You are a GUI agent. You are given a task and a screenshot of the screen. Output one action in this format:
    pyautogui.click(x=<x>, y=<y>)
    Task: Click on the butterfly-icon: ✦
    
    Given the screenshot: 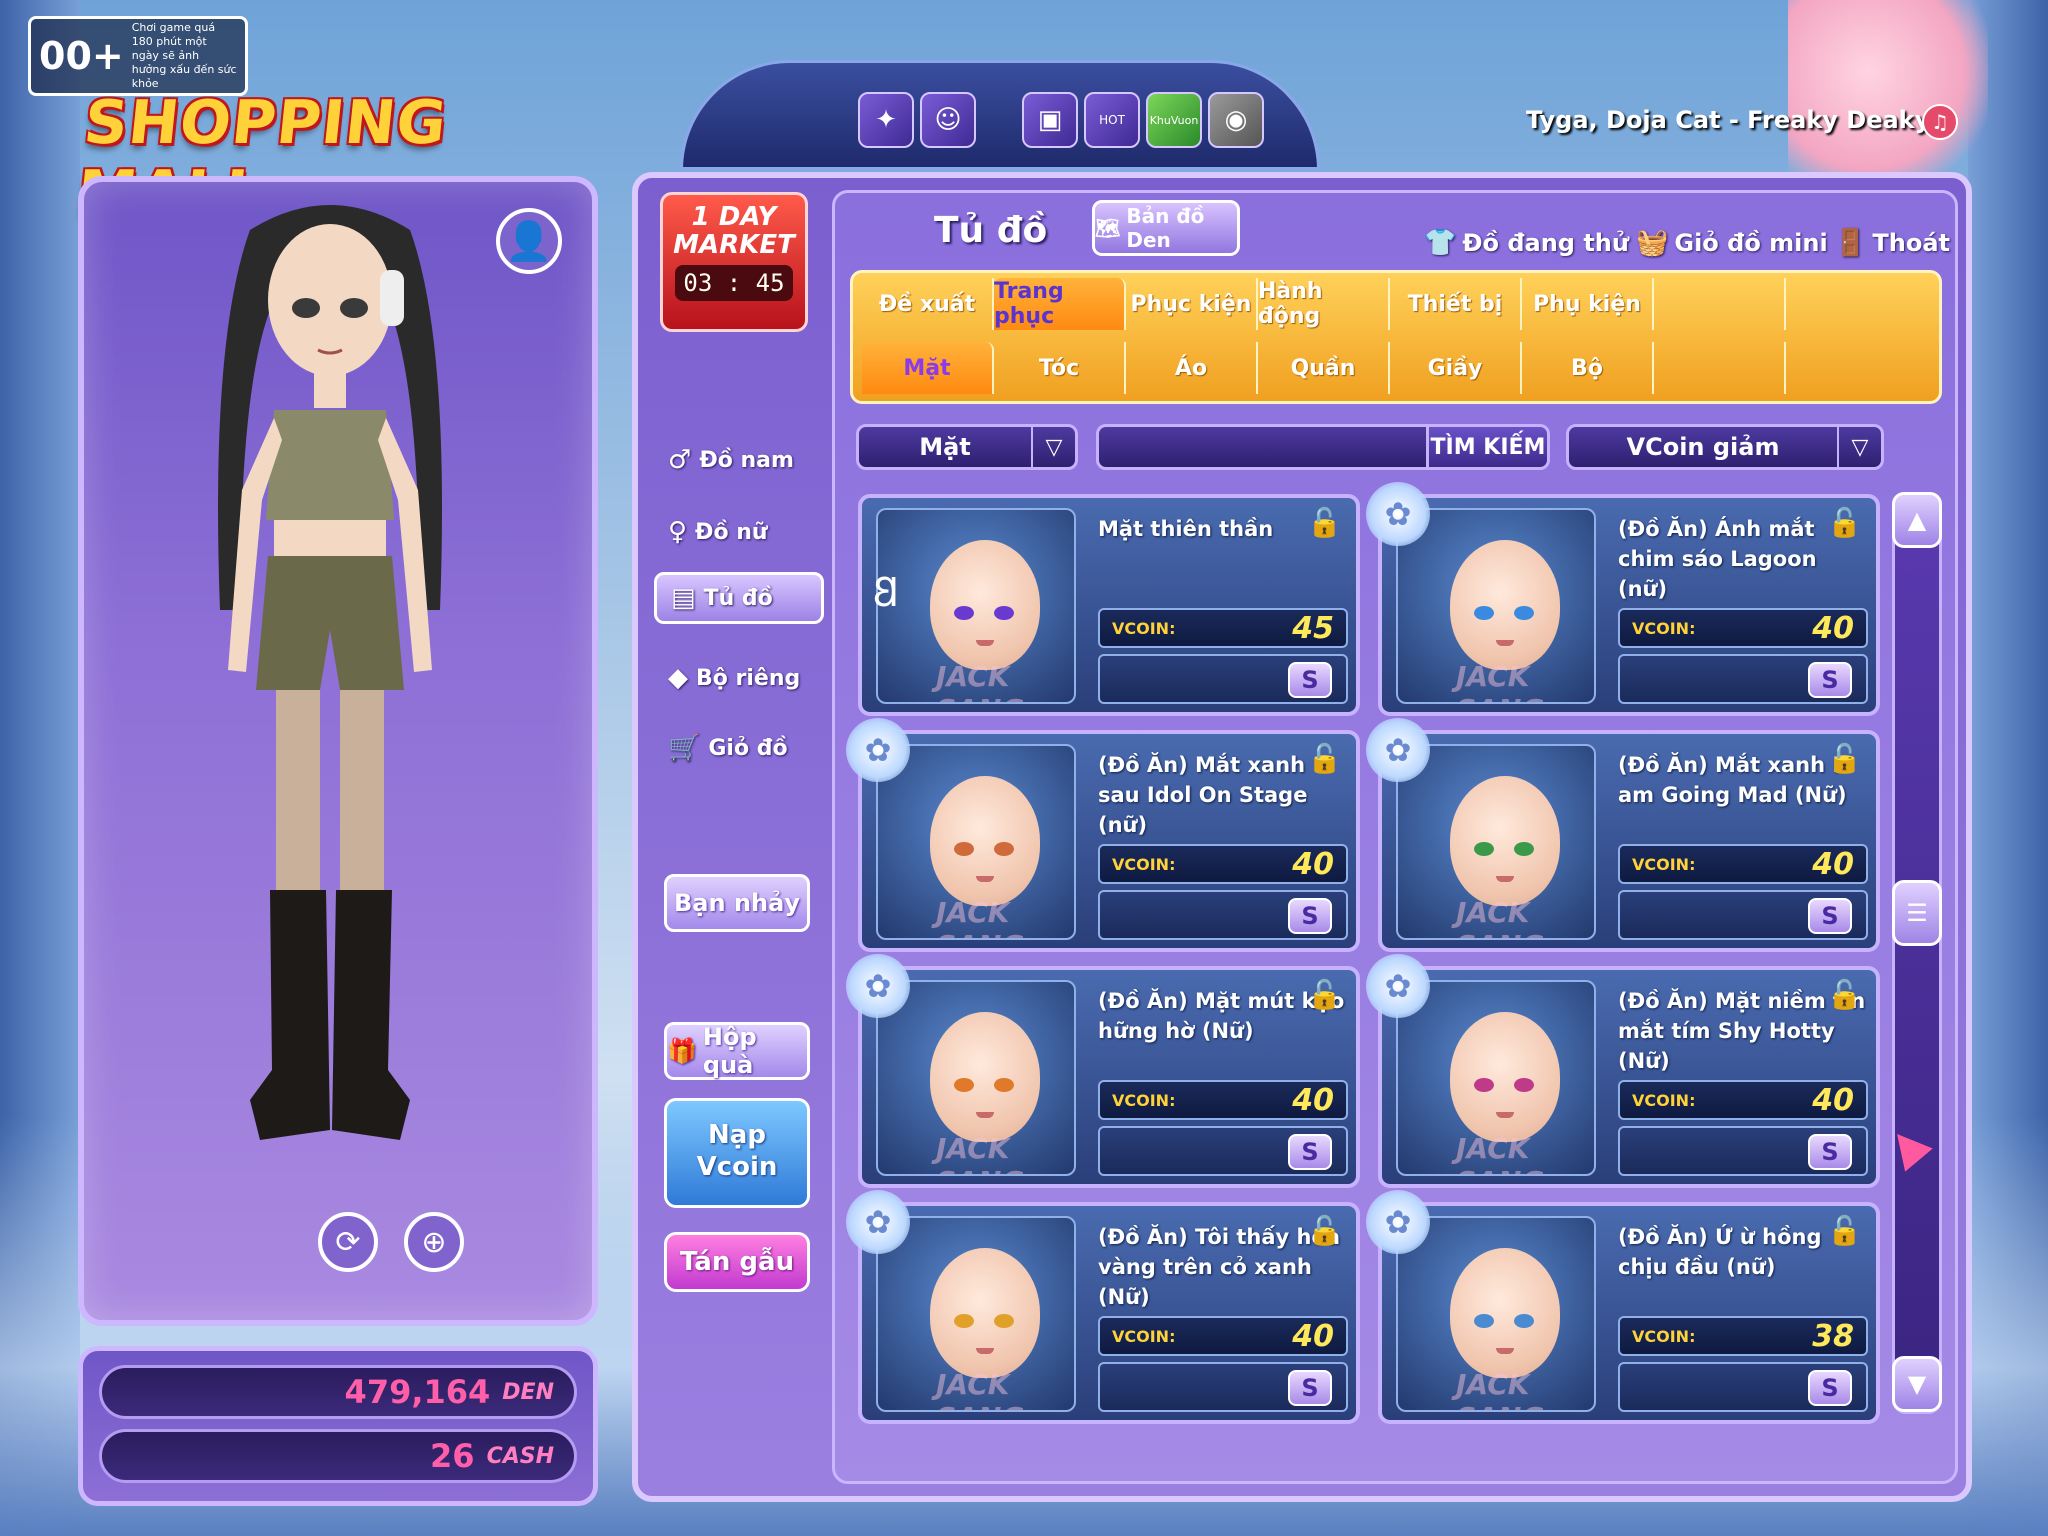 What is the action you would take?
    pyautogui.click(x=886, y=120)
    